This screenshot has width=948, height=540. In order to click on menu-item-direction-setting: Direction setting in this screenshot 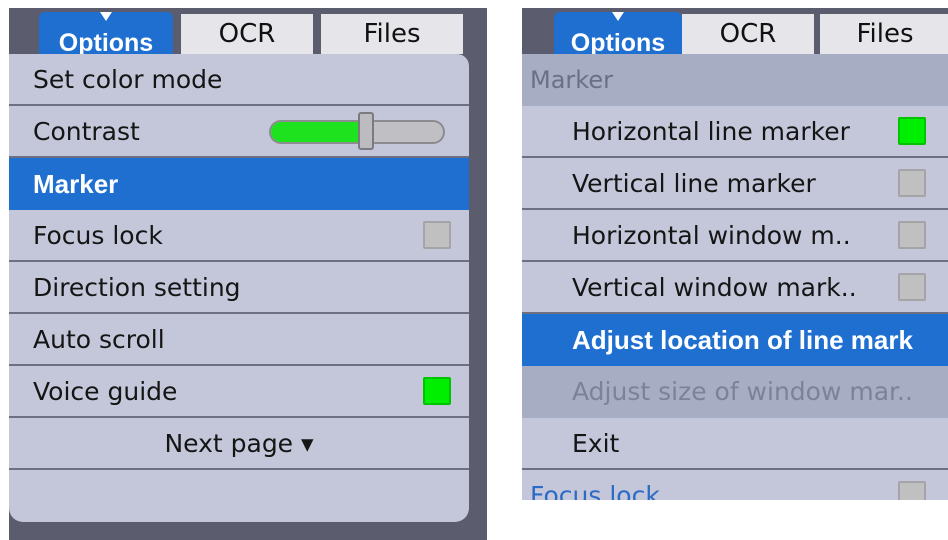, I will do `click(239, 288)`.